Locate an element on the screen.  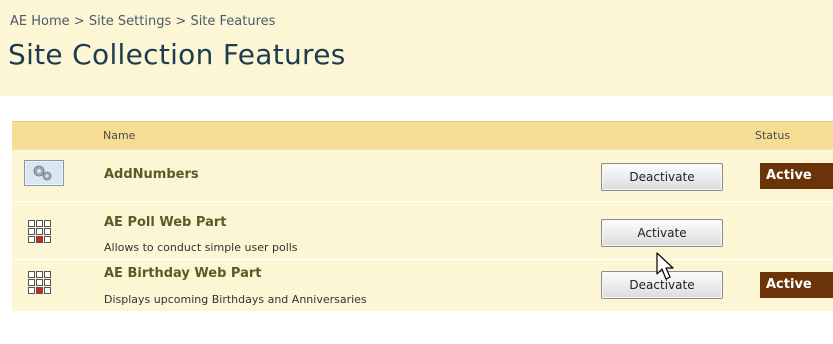
table-header: Name Status is located at coordinates (422, 136).